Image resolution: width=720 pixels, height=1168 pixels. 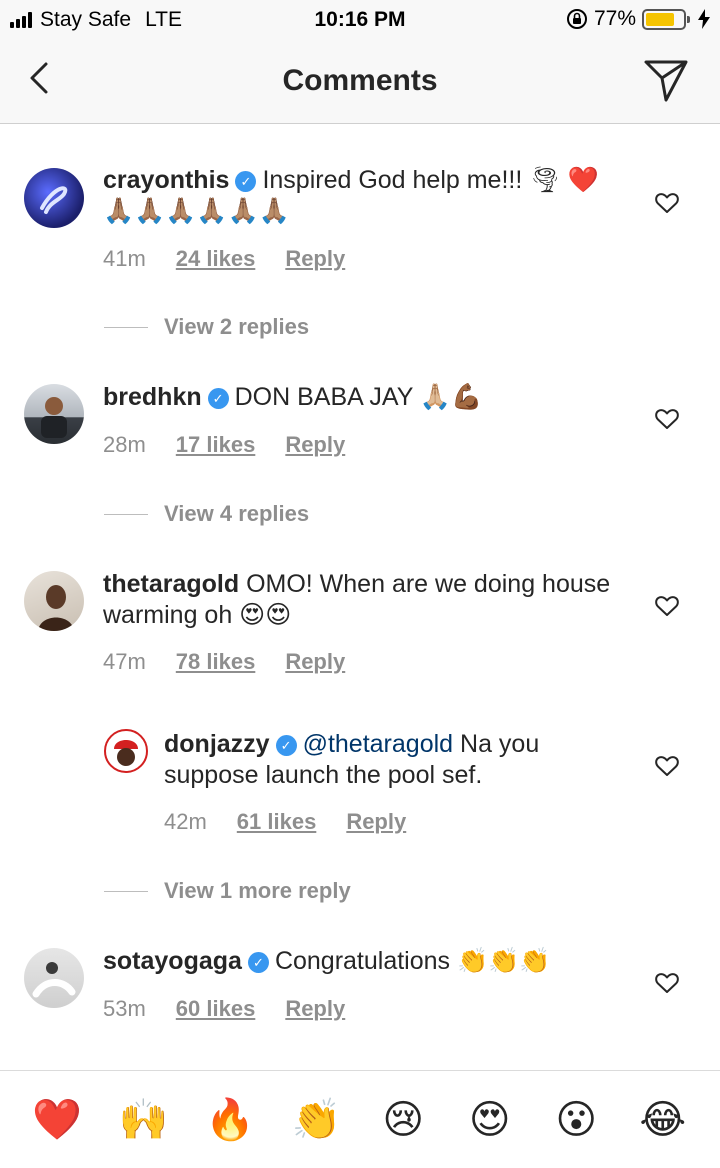 I want to click on comment-text: DON BABA JAY 🙏🏼💪🏾, so click(x=358, y=397).